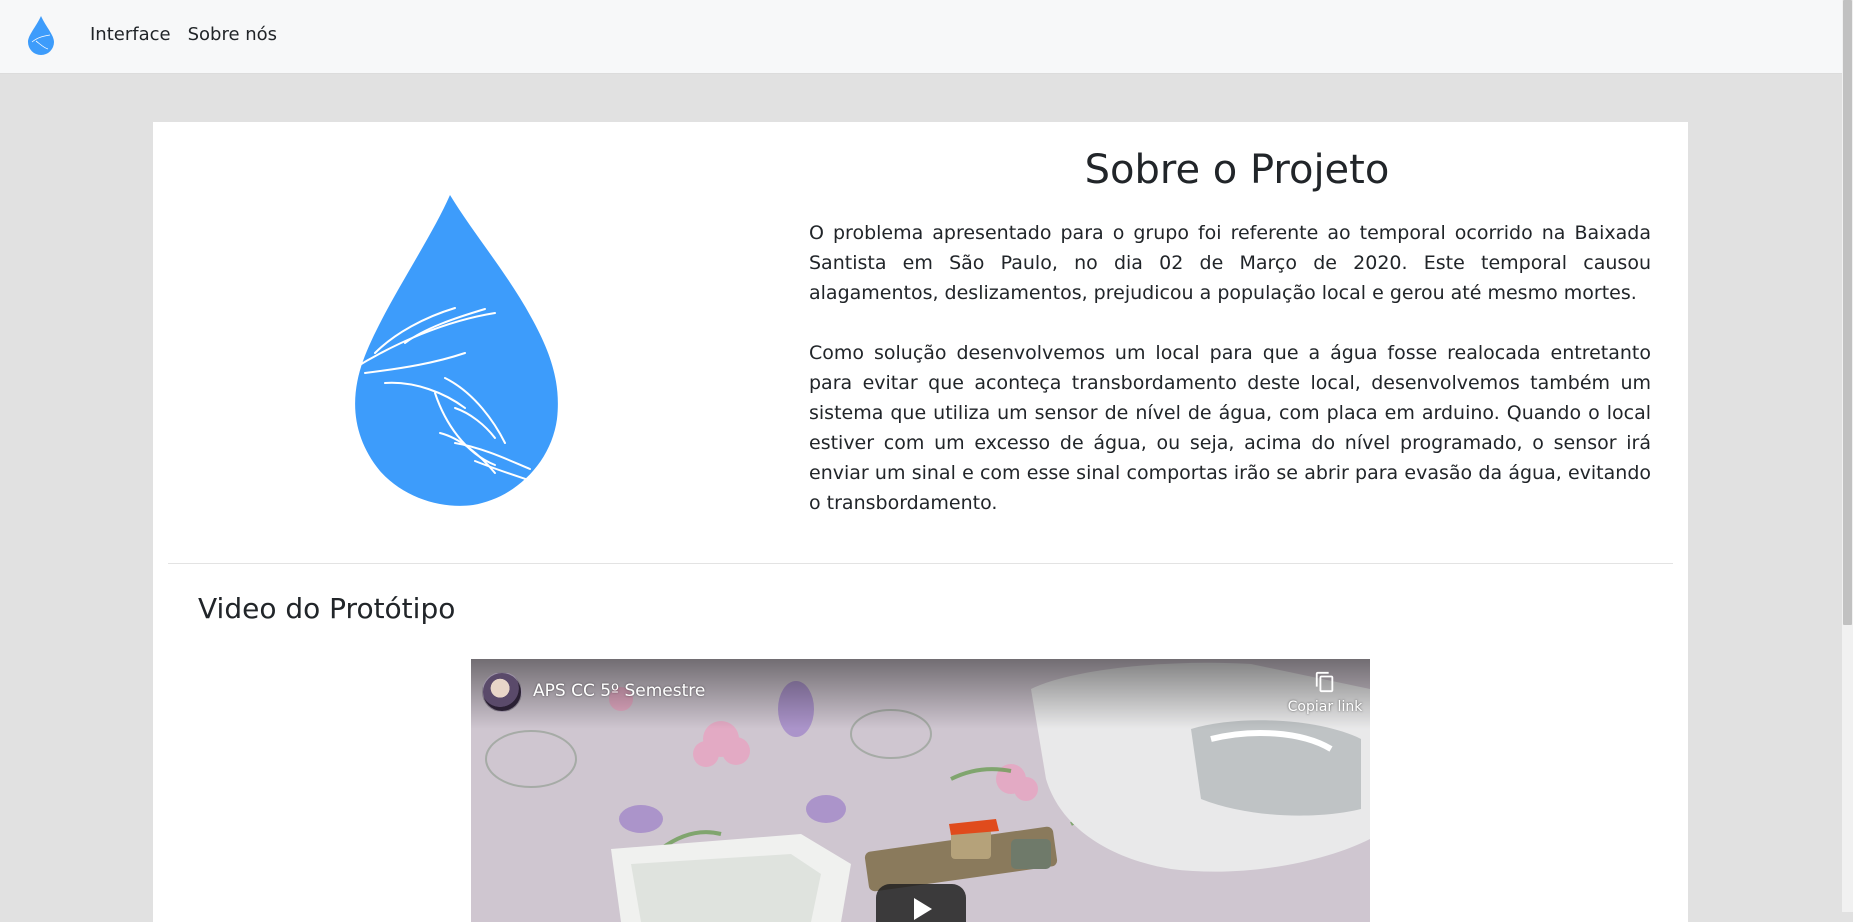 This screenshot has width=1853, height=922. Describe the element at coordinates (232, 34) in the screenshot. I see `nav-link-sobre-nos: Sobre nós` at that location.